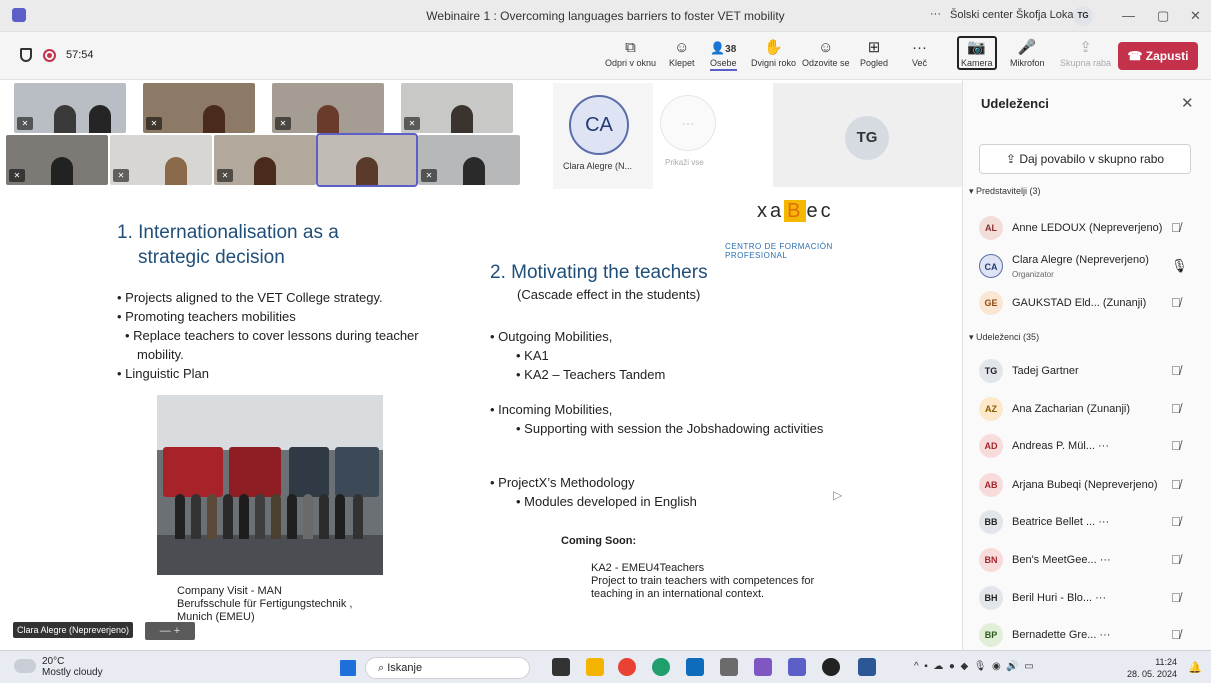 The image size is (1211, 683). I want to click on participant-row: AB Arjana Bubeqi (Nepreverjeno) 🎙̸, so click(1091, 485).